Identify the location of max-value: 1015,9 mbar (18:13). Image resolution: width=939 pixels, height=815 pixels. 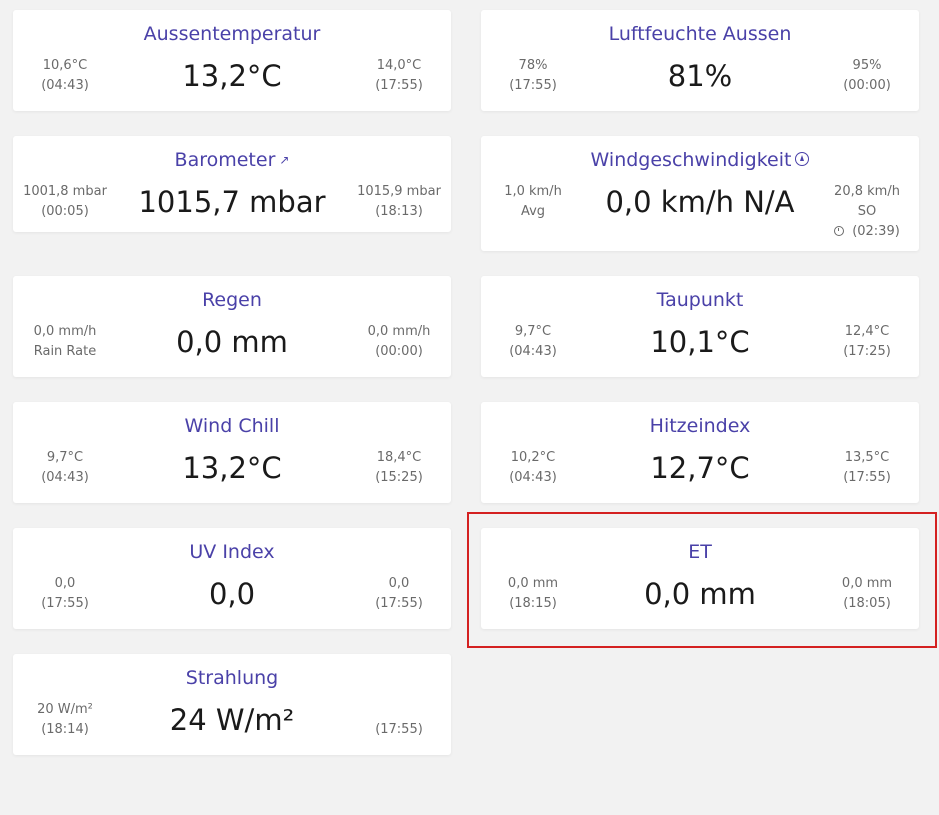
(399, 201).